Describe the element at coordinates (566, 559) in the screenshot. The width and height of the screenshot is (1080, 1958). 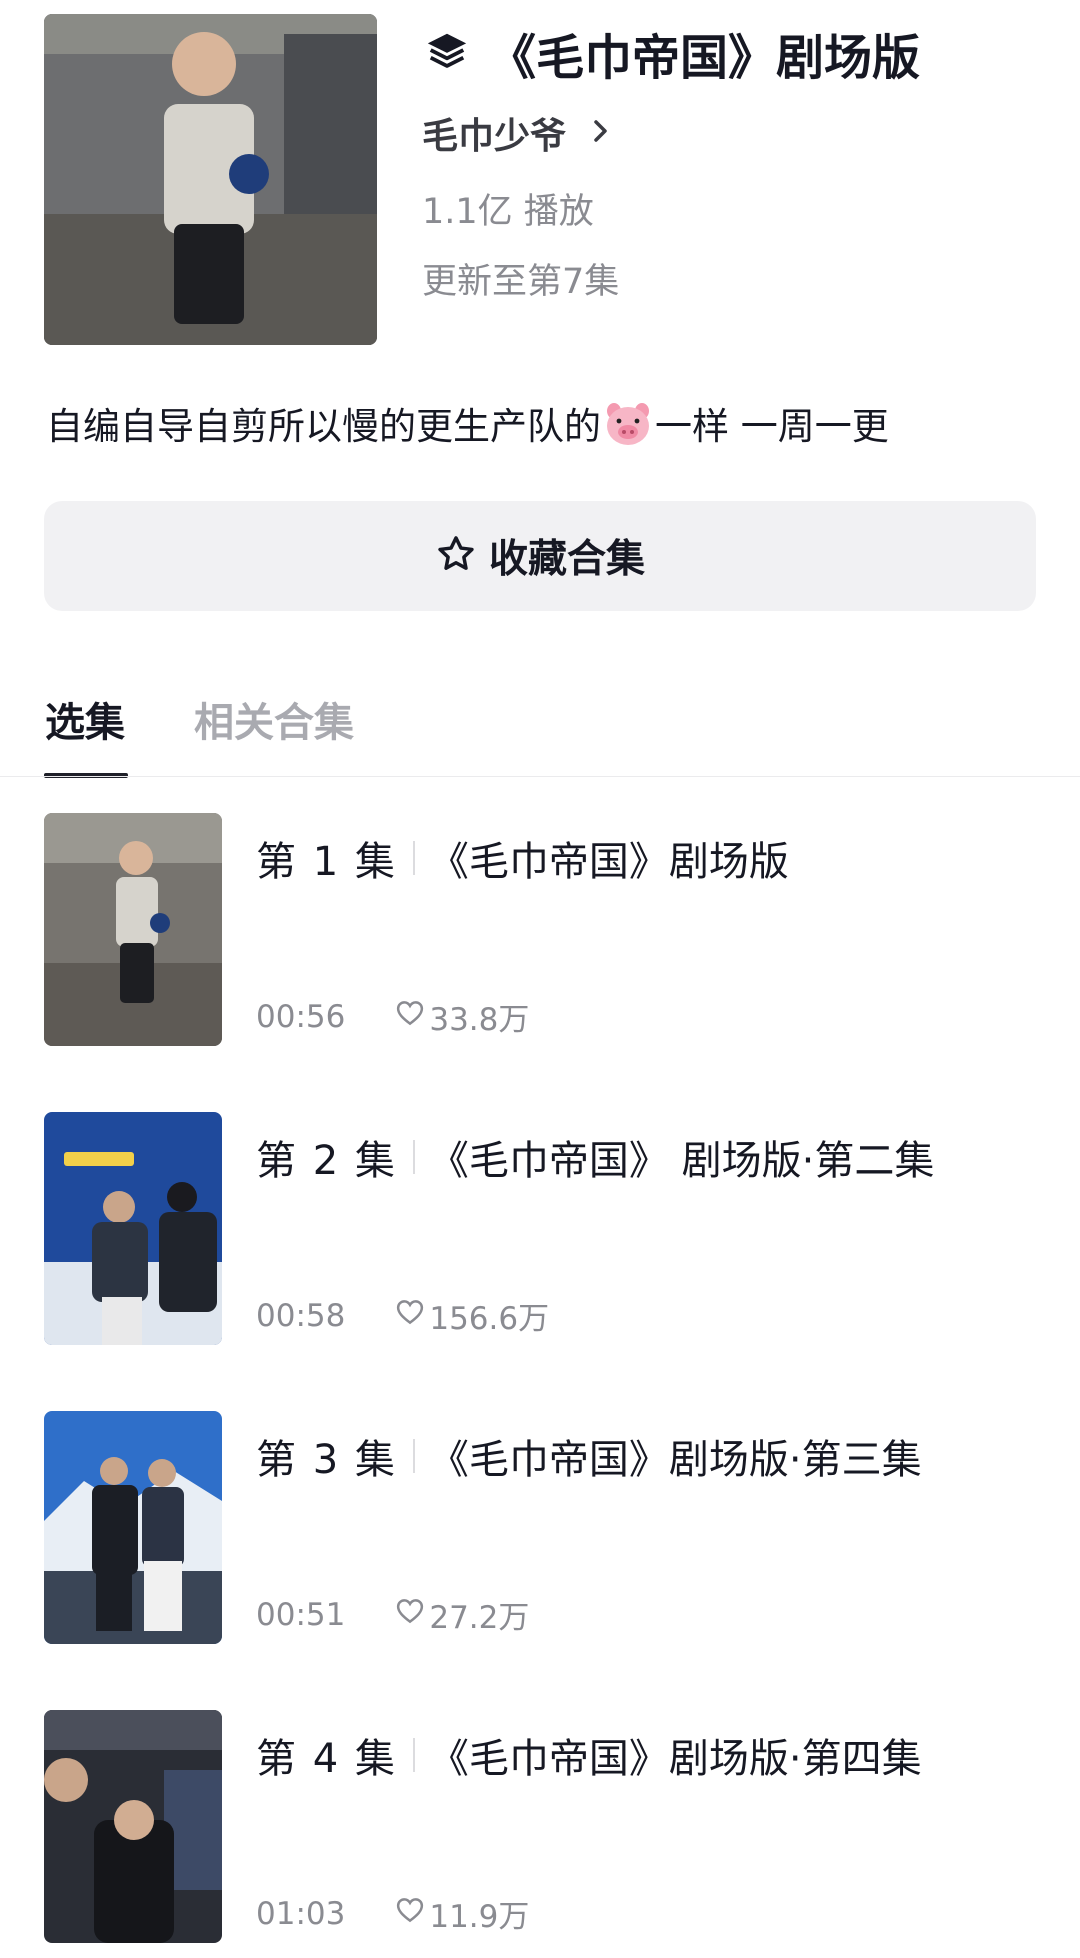
I see `collect-button-label: 收藏合集` at that location.